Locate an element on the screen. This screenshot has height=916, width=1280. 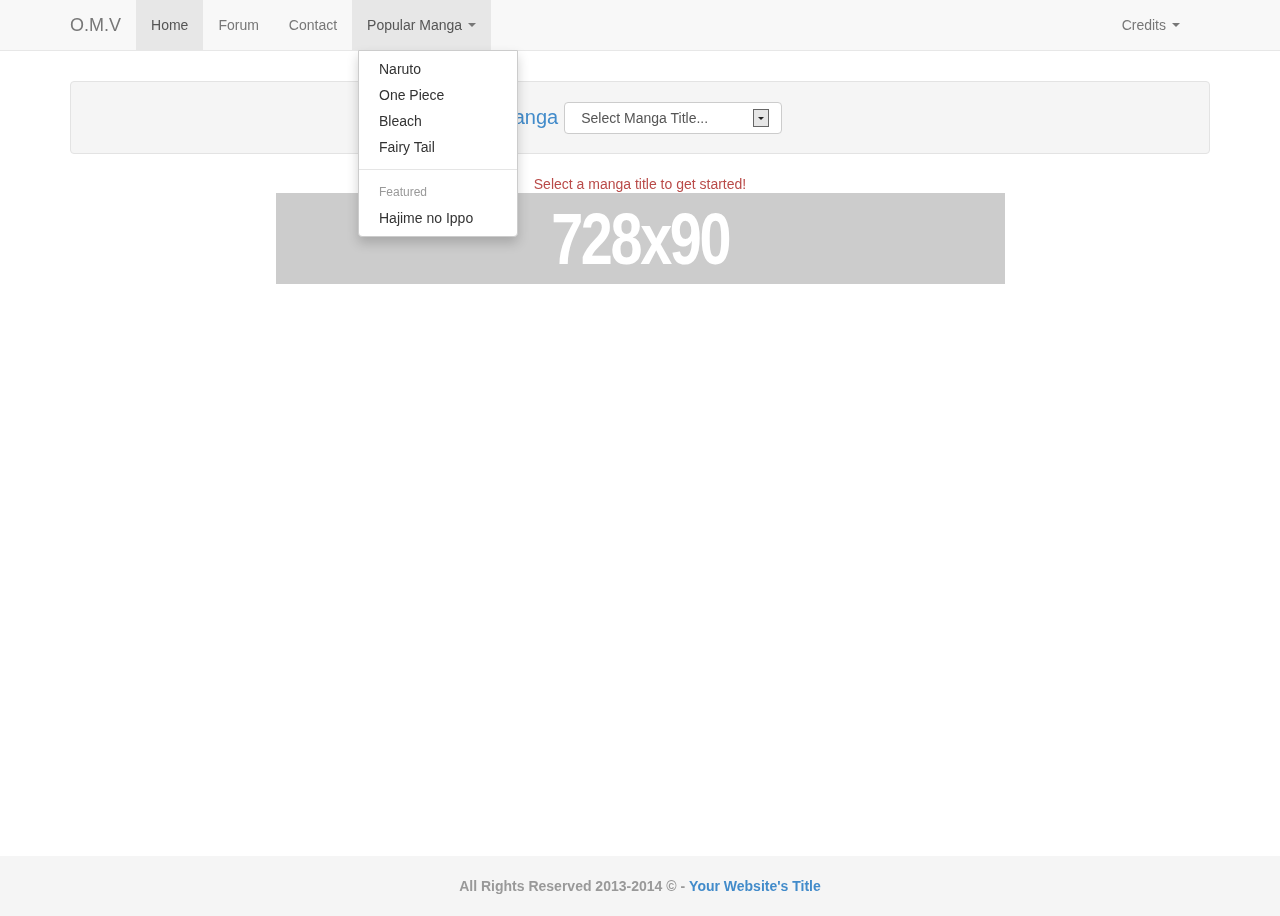
website-link: Your Website's Title is located at coordinates (755, 886).